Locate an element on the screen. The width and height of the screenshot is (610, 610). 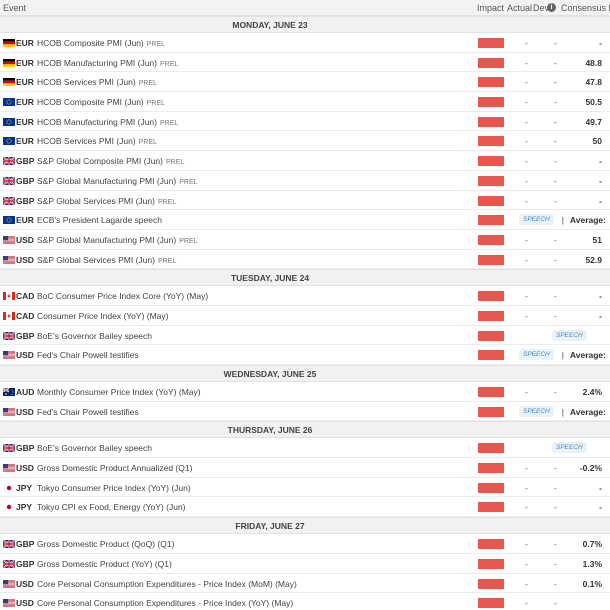
column-actual: Actual is located at coordinates (519, 8).